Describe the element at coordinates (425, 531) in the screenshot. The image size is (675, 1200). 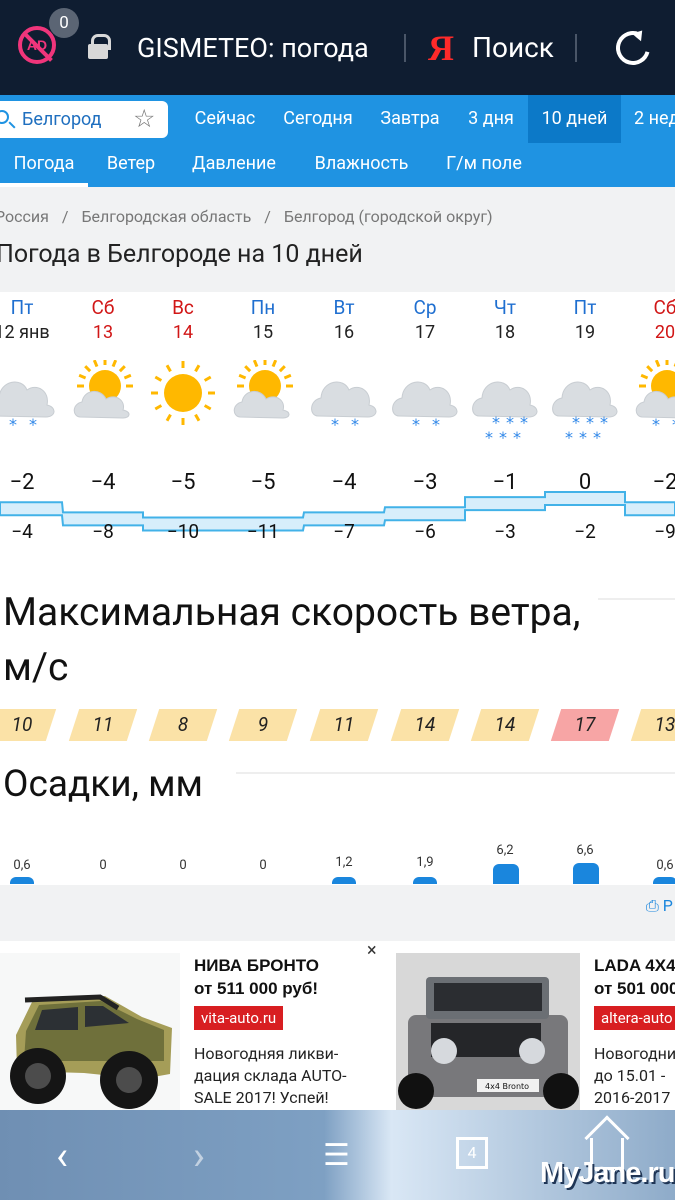
I see `min-temperature: −6` at that location.